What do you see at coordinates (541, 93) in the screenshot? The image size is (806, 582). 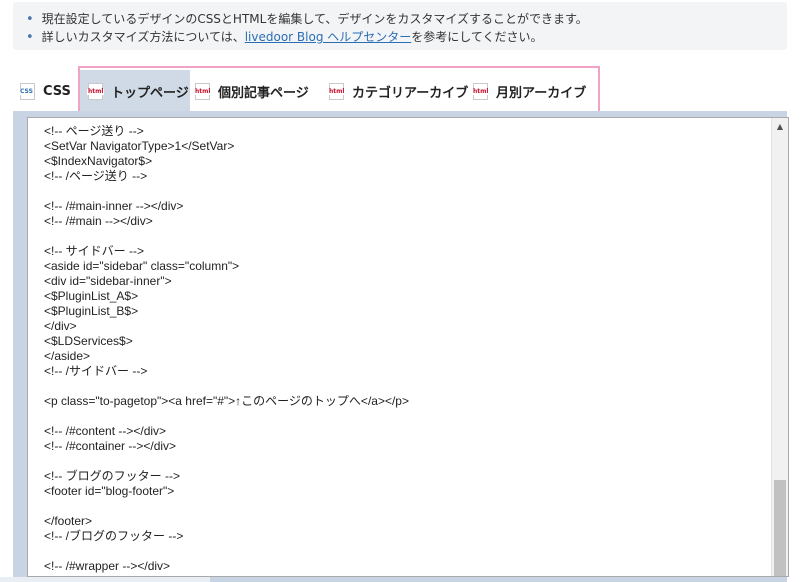 I see `tab-monthly-archive-label: 月別アーカイブ` at bounding box center [541, 93].